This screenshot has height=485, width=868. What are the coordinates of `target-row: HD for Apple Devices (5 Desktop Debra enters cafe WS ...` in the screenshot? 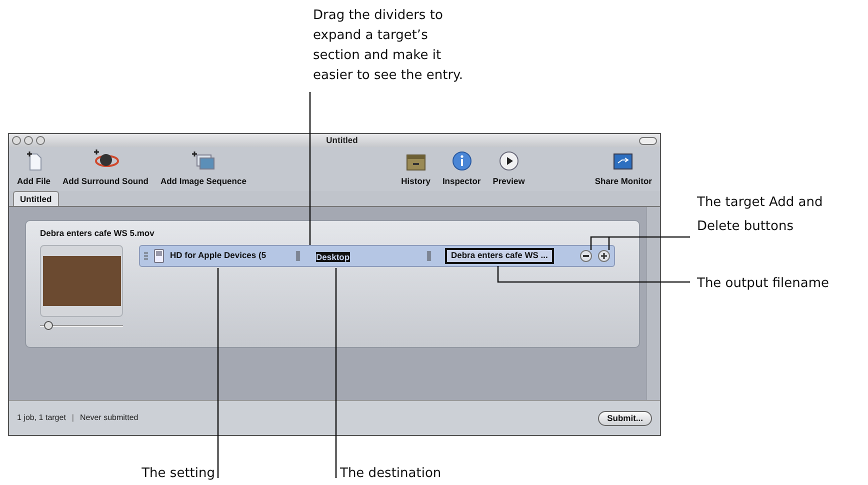 It's located at (377, 255).